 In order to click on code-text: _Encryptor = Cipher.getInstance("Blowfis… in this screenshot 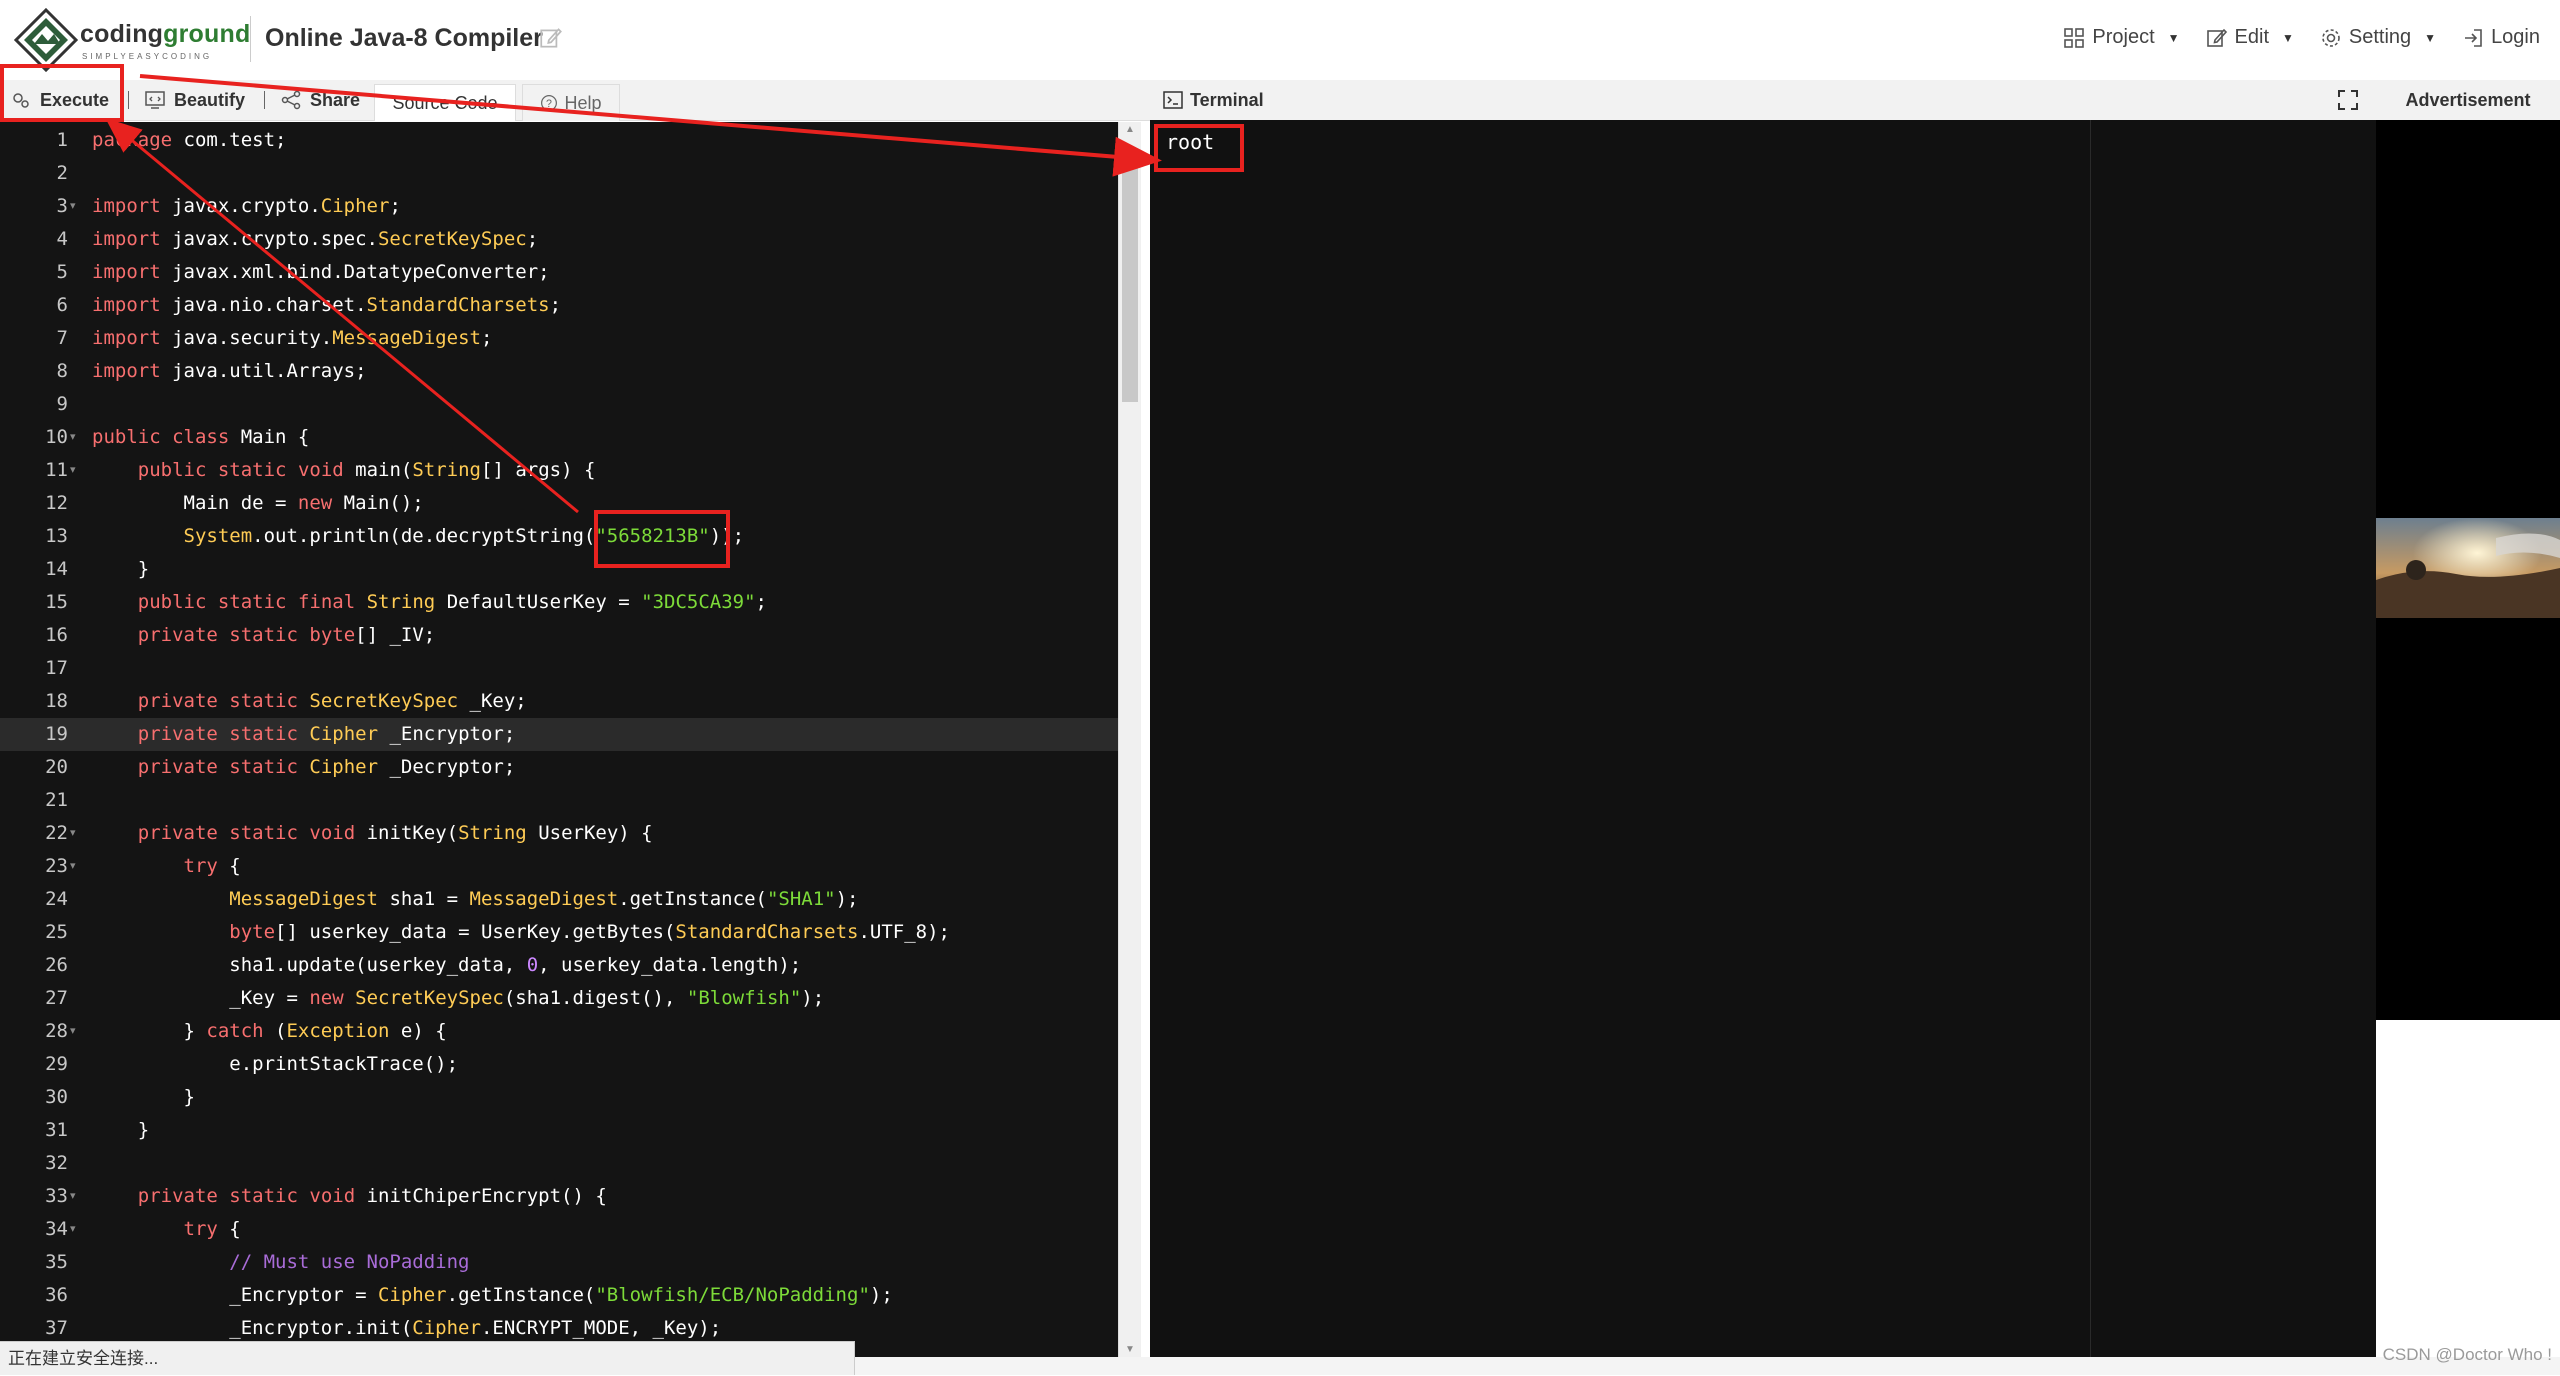, I will do `click(492, 1295)`.